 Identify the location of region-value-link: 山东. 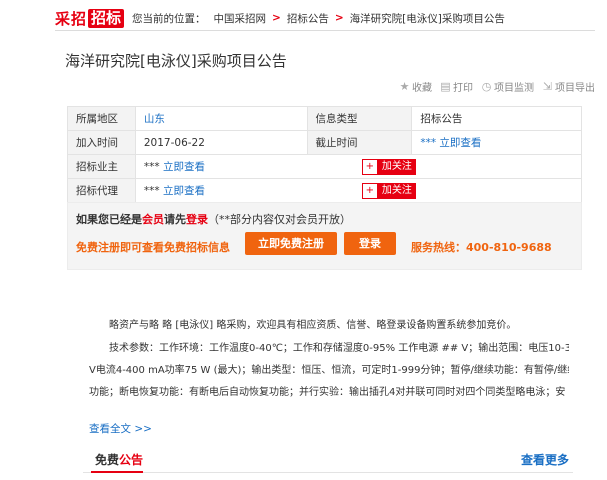
(222, 118).